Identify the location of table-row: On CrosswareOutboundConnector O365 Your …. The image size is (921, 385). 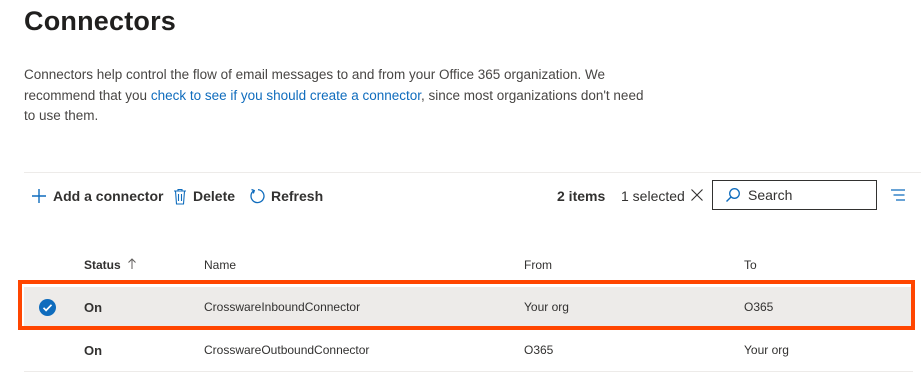
(468, 351).